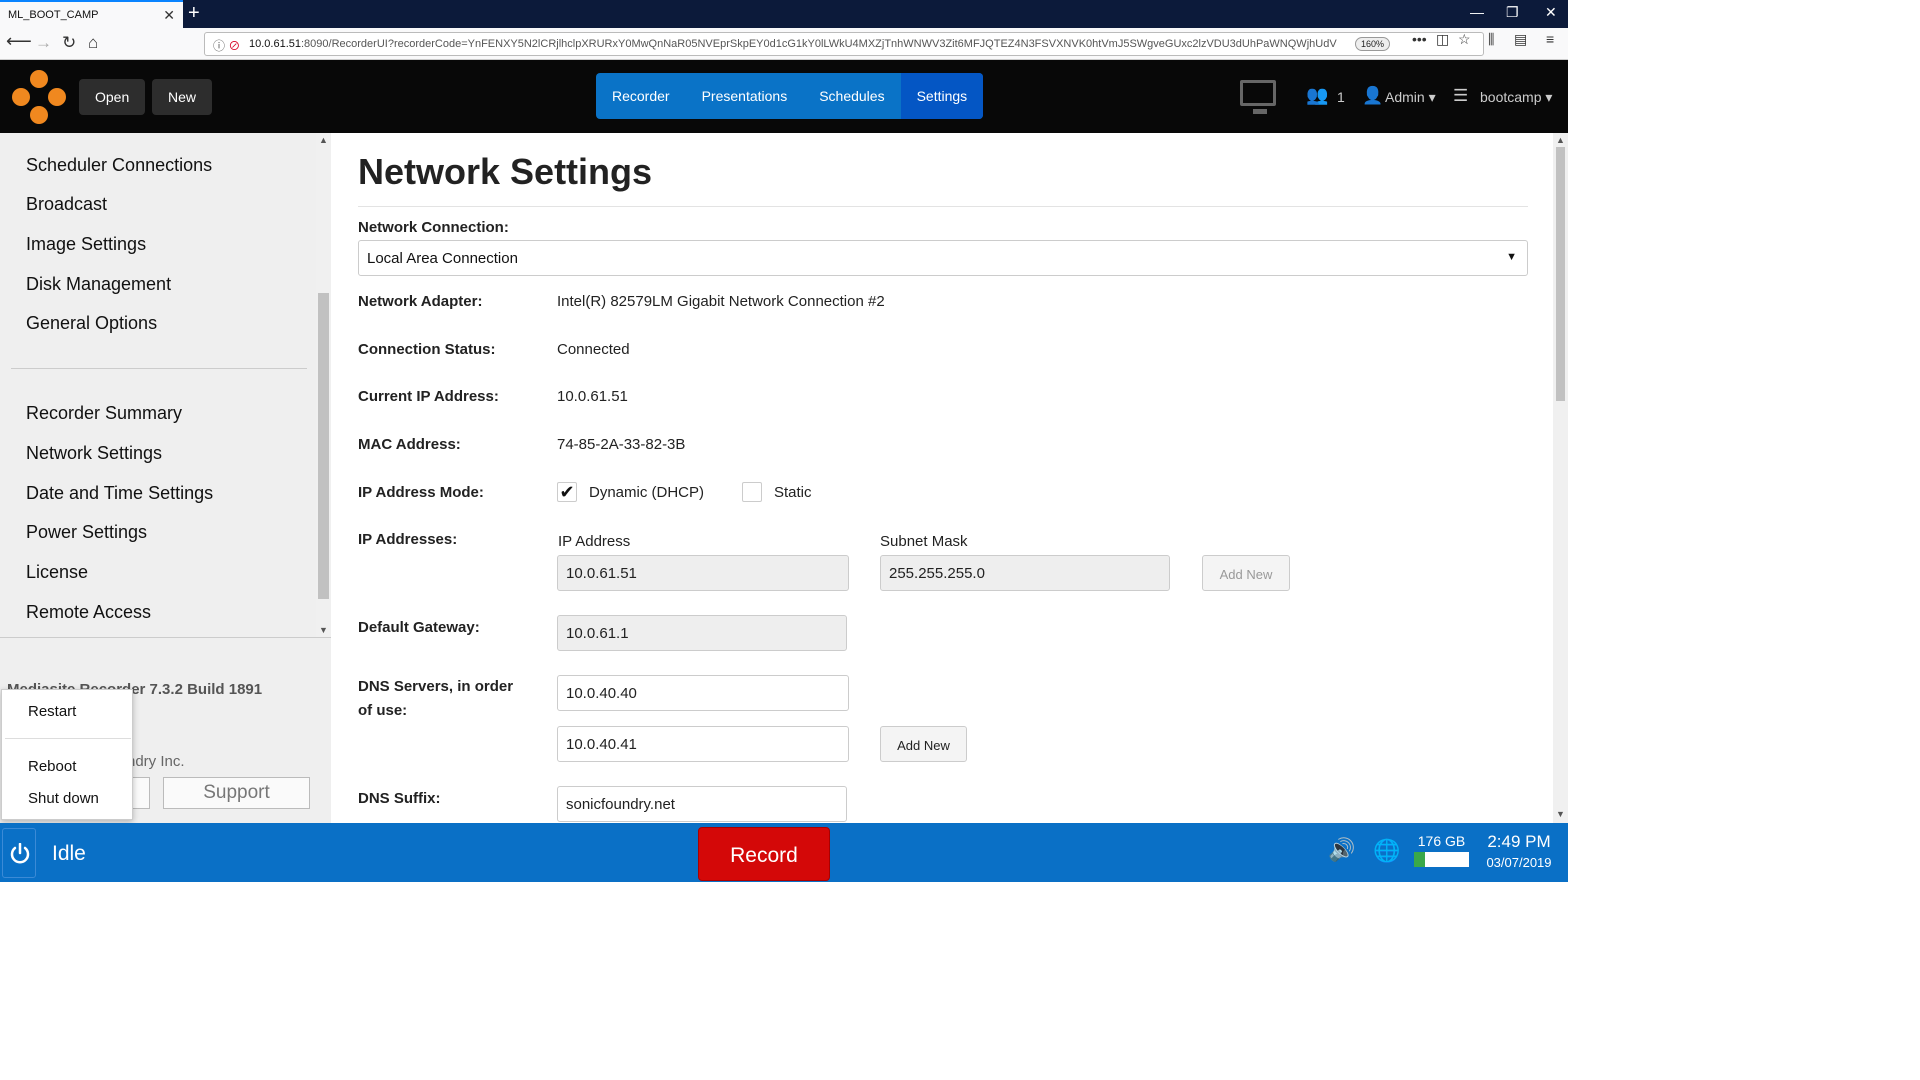 The image size is (1920, 1080). I want to click on sidebar-item-network-settings: Network Settings, so click(94, 453).